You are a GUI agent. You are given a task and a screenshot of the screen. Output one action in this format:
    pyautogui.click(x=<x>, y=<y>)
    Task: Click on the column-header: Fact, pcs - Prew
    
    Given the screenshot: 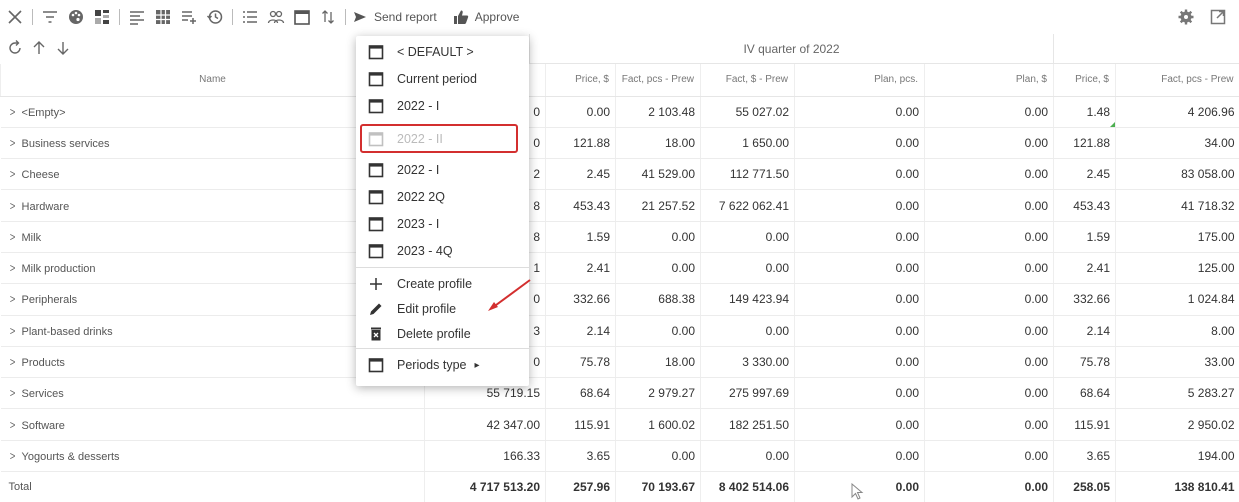 What is the action you would take?
    pyautogui.click(x=1177, y=80)
    